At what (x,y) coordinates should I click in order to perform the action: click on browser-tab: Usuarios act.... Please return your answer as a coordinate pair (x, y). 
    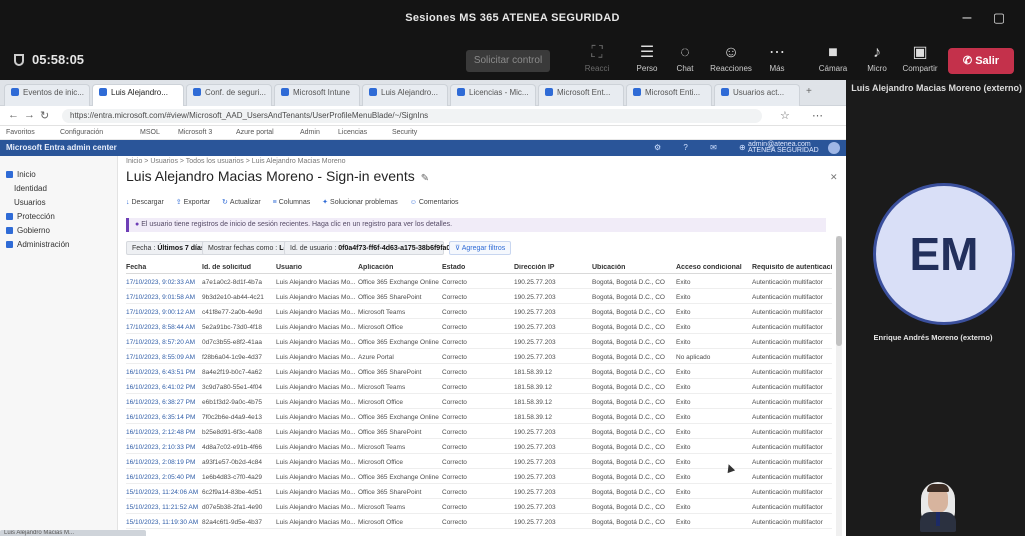
    Looking at the image, I should click on (757, 95).